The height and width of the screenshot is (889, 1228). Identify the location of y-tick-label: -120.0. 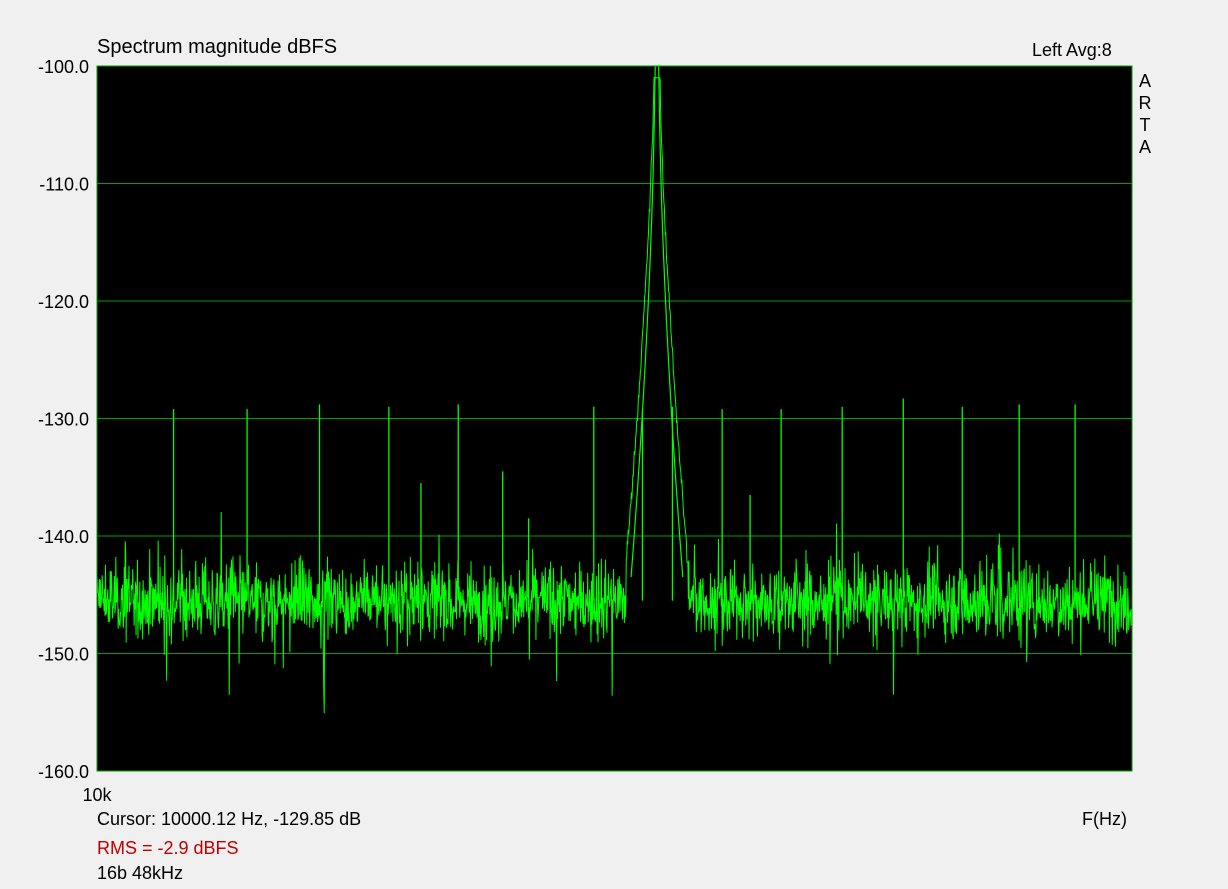
(63, 302).